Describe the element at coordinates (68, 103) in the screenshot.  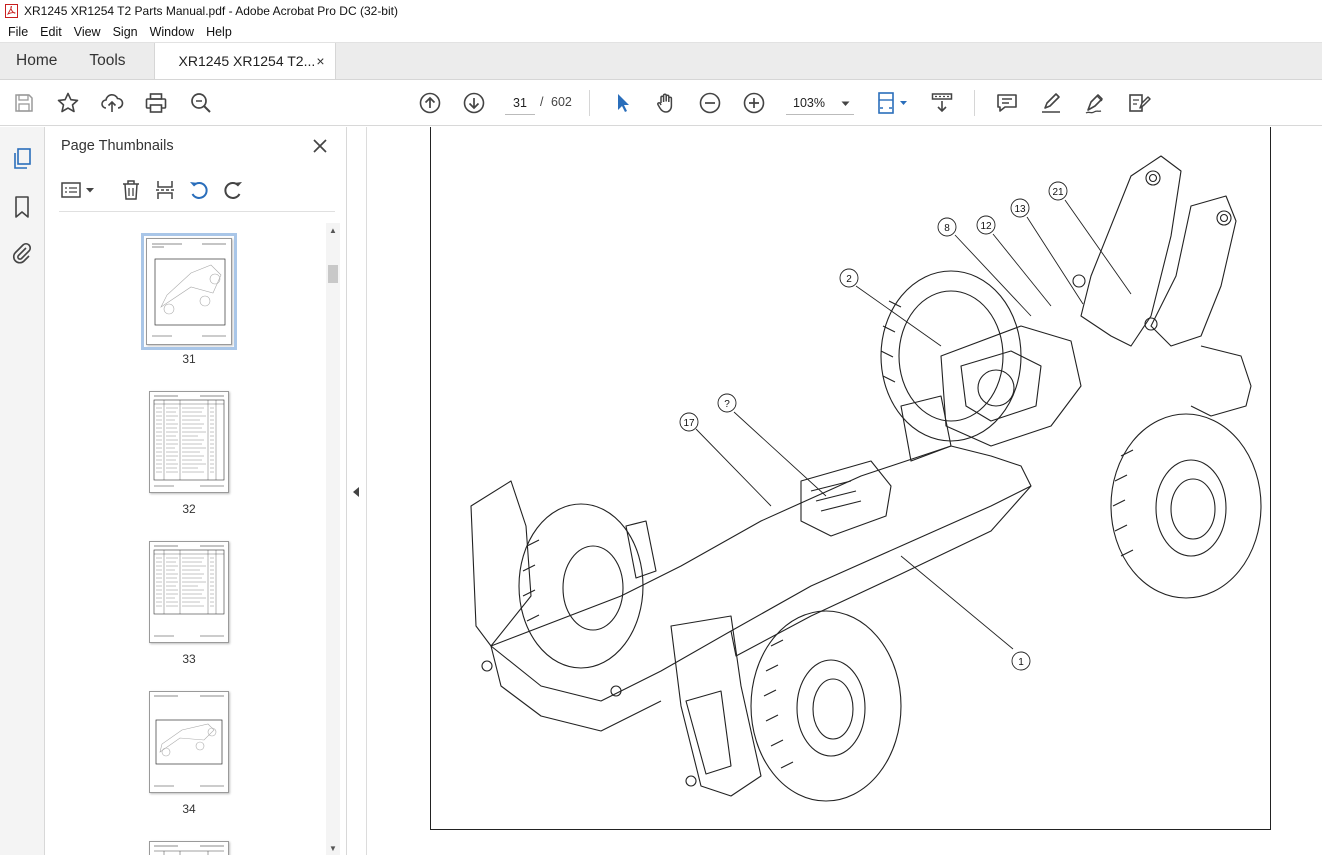
I see `star-icon` at that location.